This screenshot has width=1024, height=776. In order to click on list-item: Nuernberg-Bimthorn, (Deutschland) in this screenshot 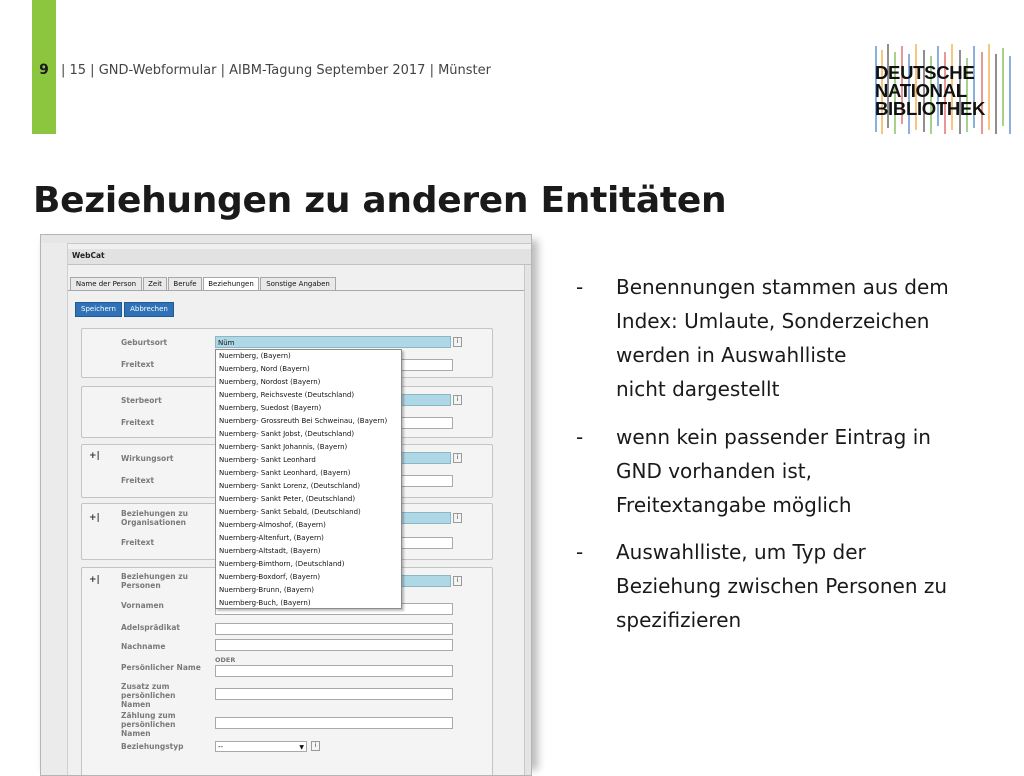, I will do `click(281, 564)`.